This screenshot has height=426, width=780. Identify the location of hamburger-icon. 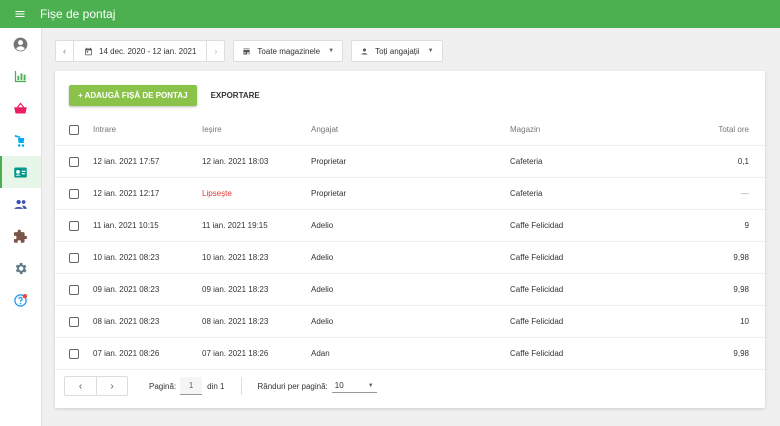
(20, 14).